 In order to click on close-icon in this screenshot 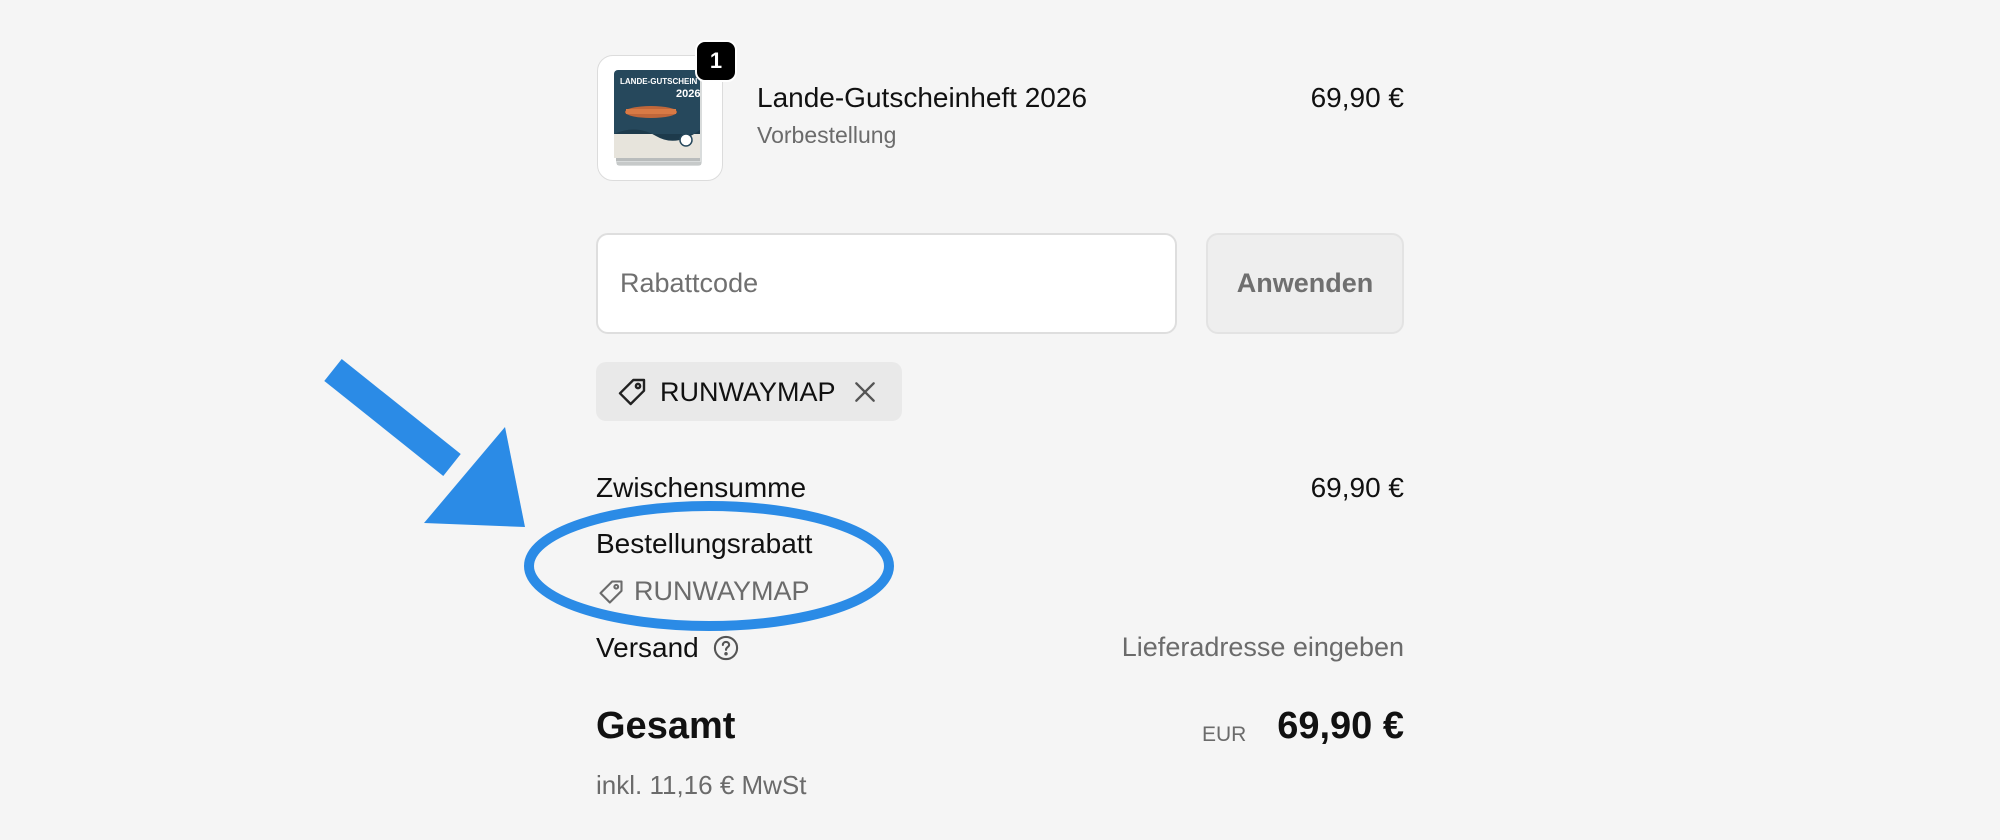, I will do `click(865, 392)`.